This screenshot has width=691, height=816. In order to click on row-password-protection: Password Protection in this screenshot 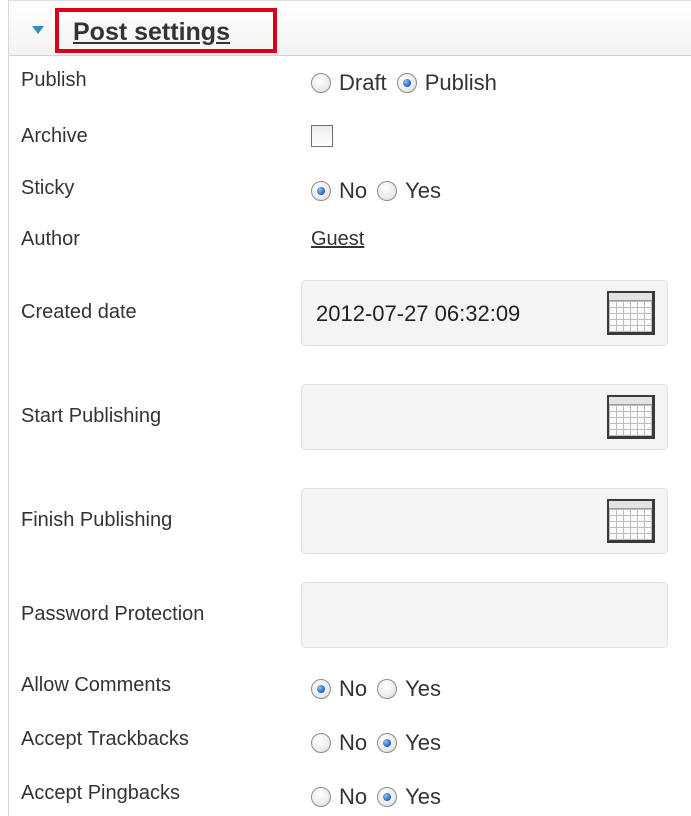, I will do `click(350, 618)`.